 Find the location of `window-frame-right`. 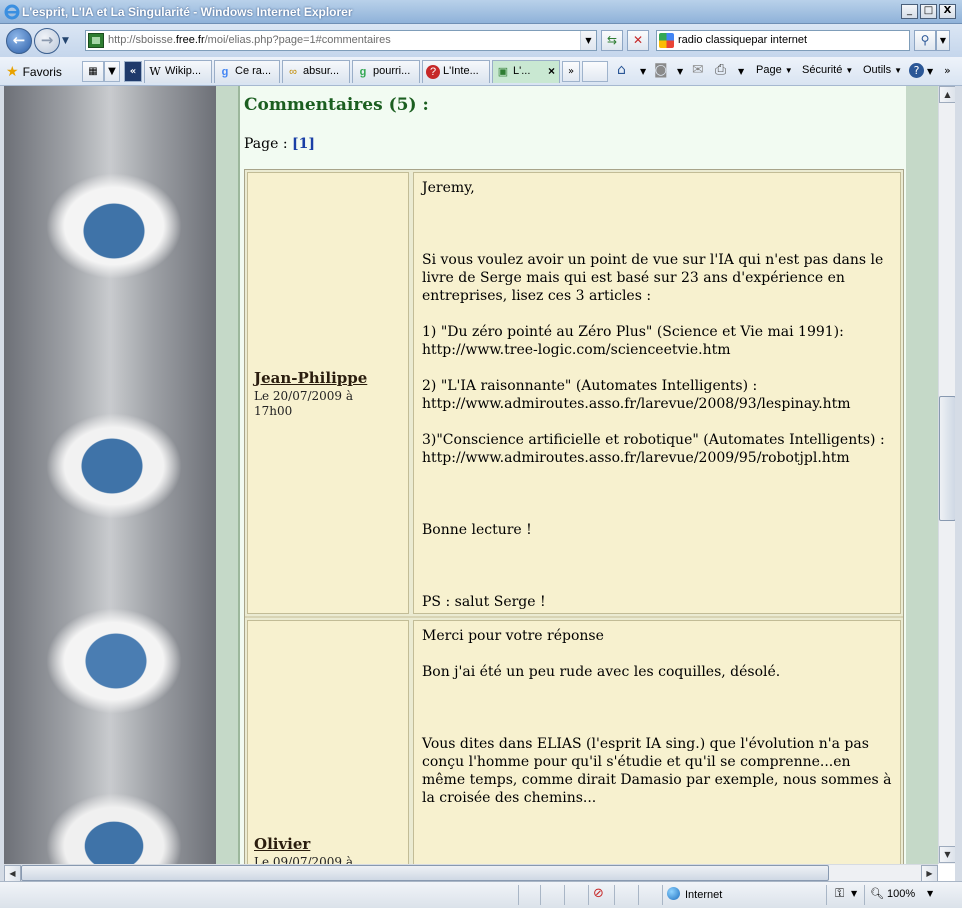

window-frame-right is located at coordinates (958, 483).